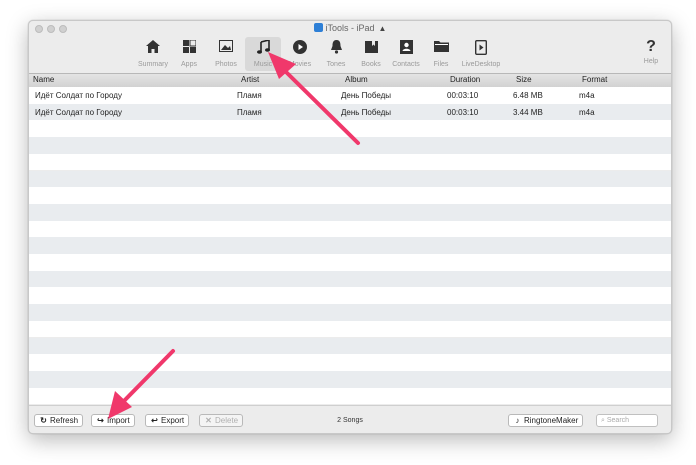 This screenshot has width=696, height=465. Describe the element at coordinates (651, 61) in the screenshot. I see `help-label: Help` at that location.